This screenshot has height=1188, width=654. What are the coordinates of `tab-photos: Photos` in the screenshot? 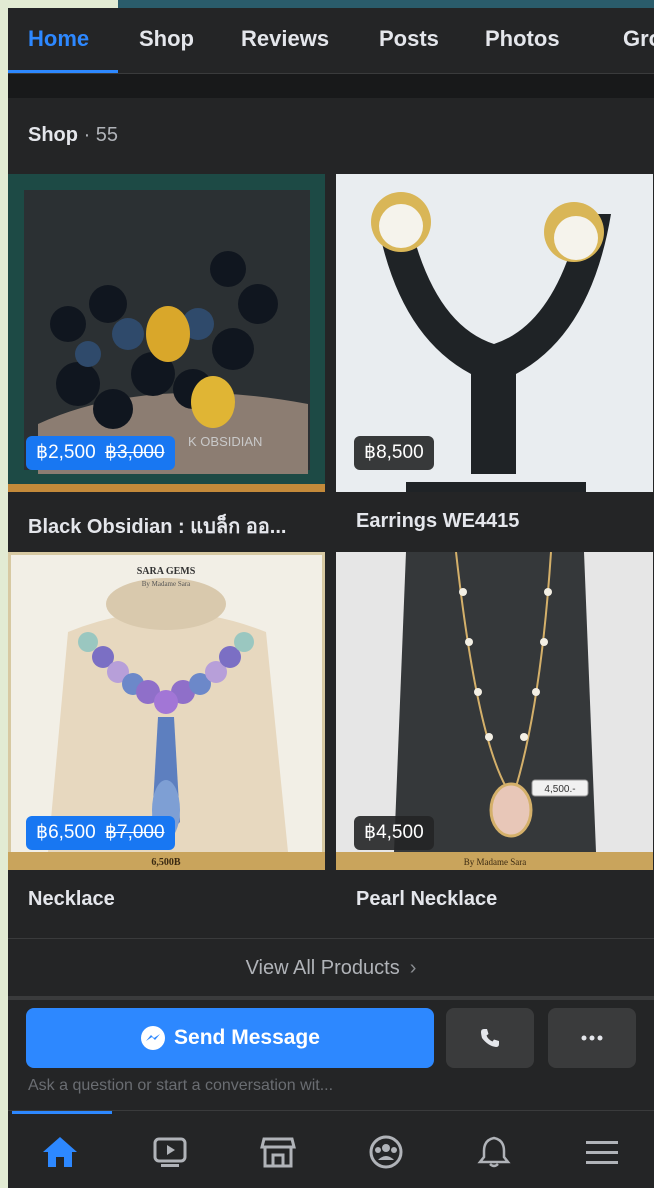 It's located at (522, 39).